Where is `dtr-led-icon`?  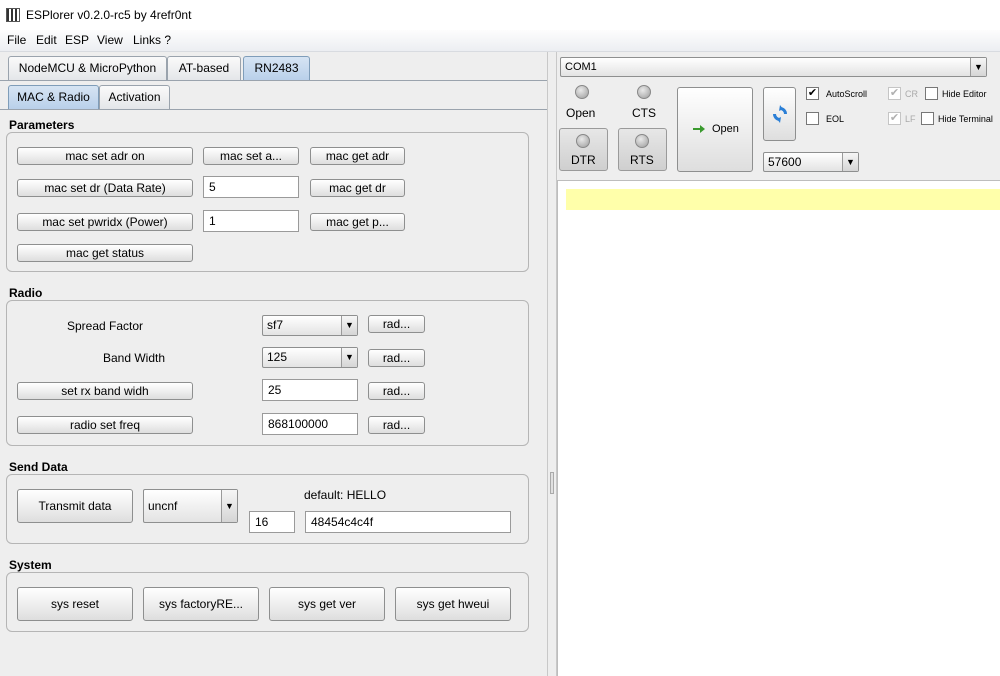
dtr-led-icon is located at coordinates (583, 141).